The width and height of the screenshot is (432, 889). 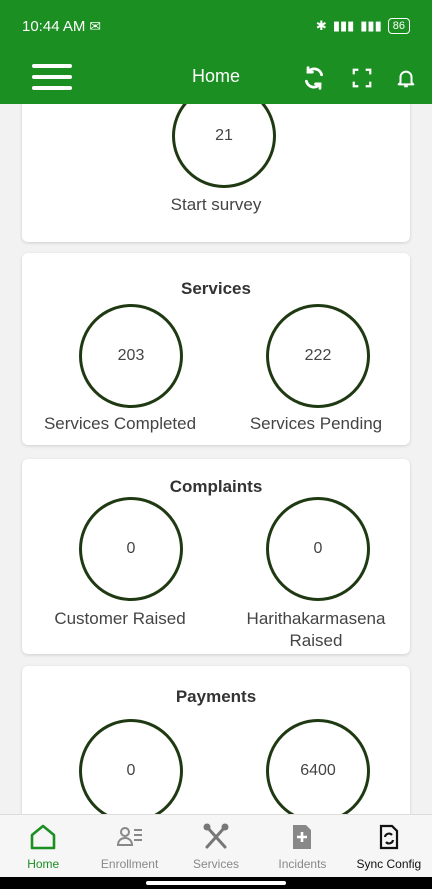 I want to click on hkm-raised-label-line2: Raised, so click(x=316, y=640).